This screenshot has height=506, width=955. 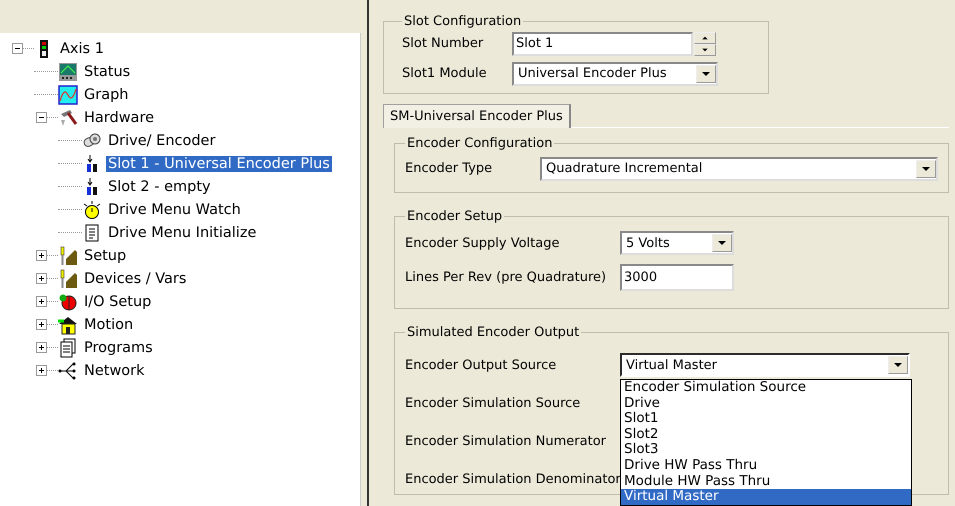 What do you see at coordinates (118, 348) in the screenshot?
I see `tree-item: Programs` at bounding box center [118, 348].